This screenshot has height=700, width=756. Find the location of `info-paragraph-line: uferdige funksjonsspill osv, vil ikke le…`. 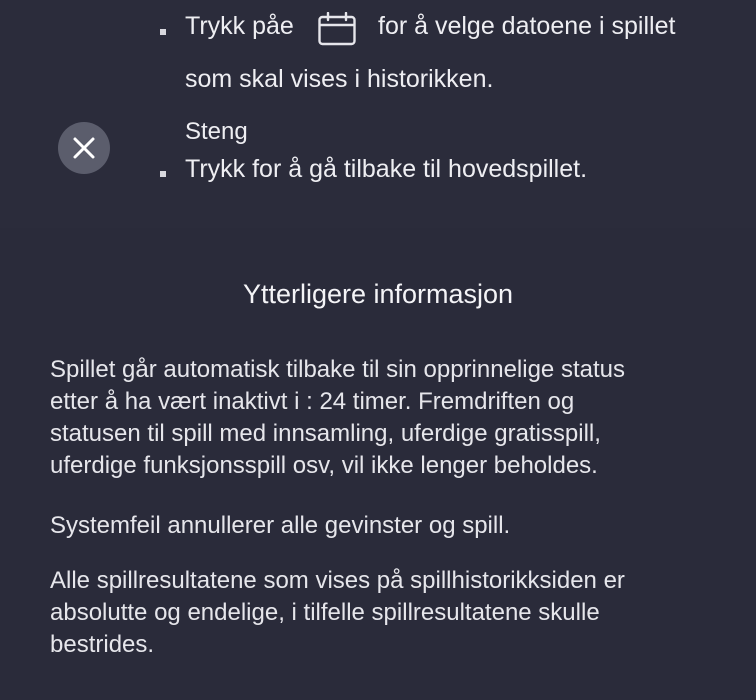

info-paragraph-line: uferdige funksjonsspill osv, vil ikke le… is located at coordinates (324, 465).